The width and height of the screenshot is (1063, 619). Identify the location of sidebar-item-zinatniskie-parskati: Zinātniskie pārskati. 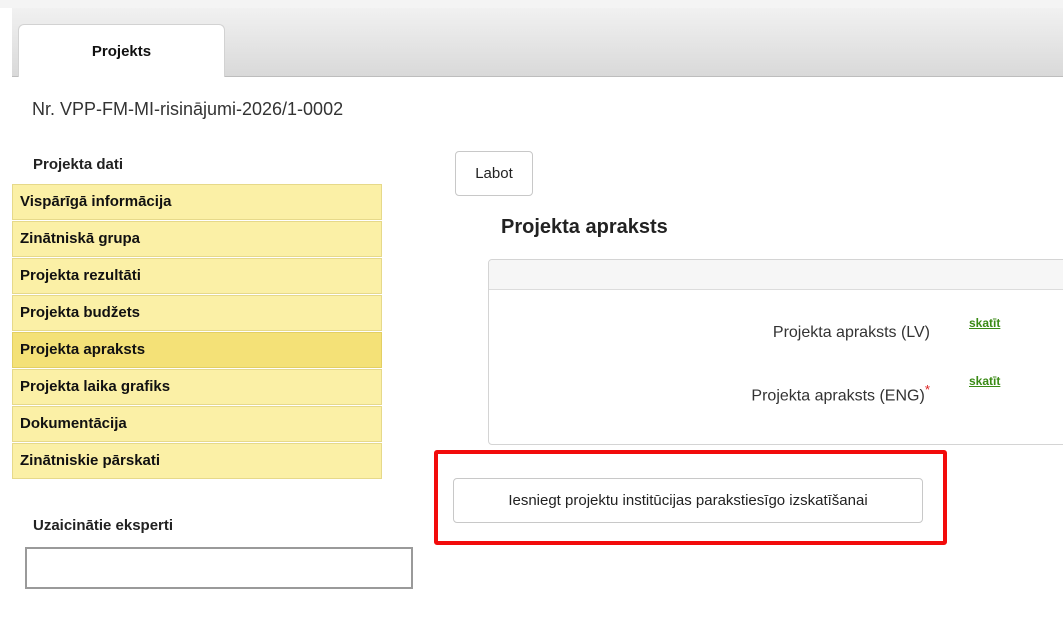
(197, 461).